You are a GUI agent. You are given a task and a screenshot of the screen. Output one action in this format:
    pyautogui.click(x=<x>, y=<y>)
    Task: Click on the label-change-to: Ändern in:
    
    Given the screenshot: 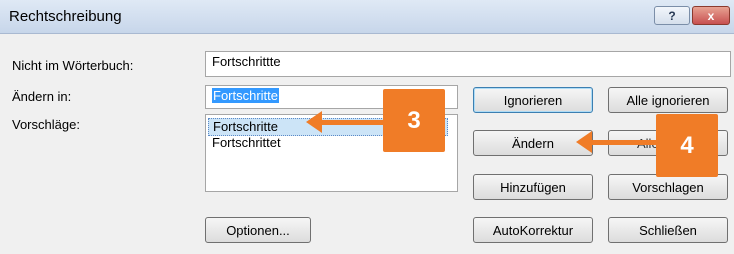 What is the action you would take?
    pyautogui.click(x=42, y=96)
    